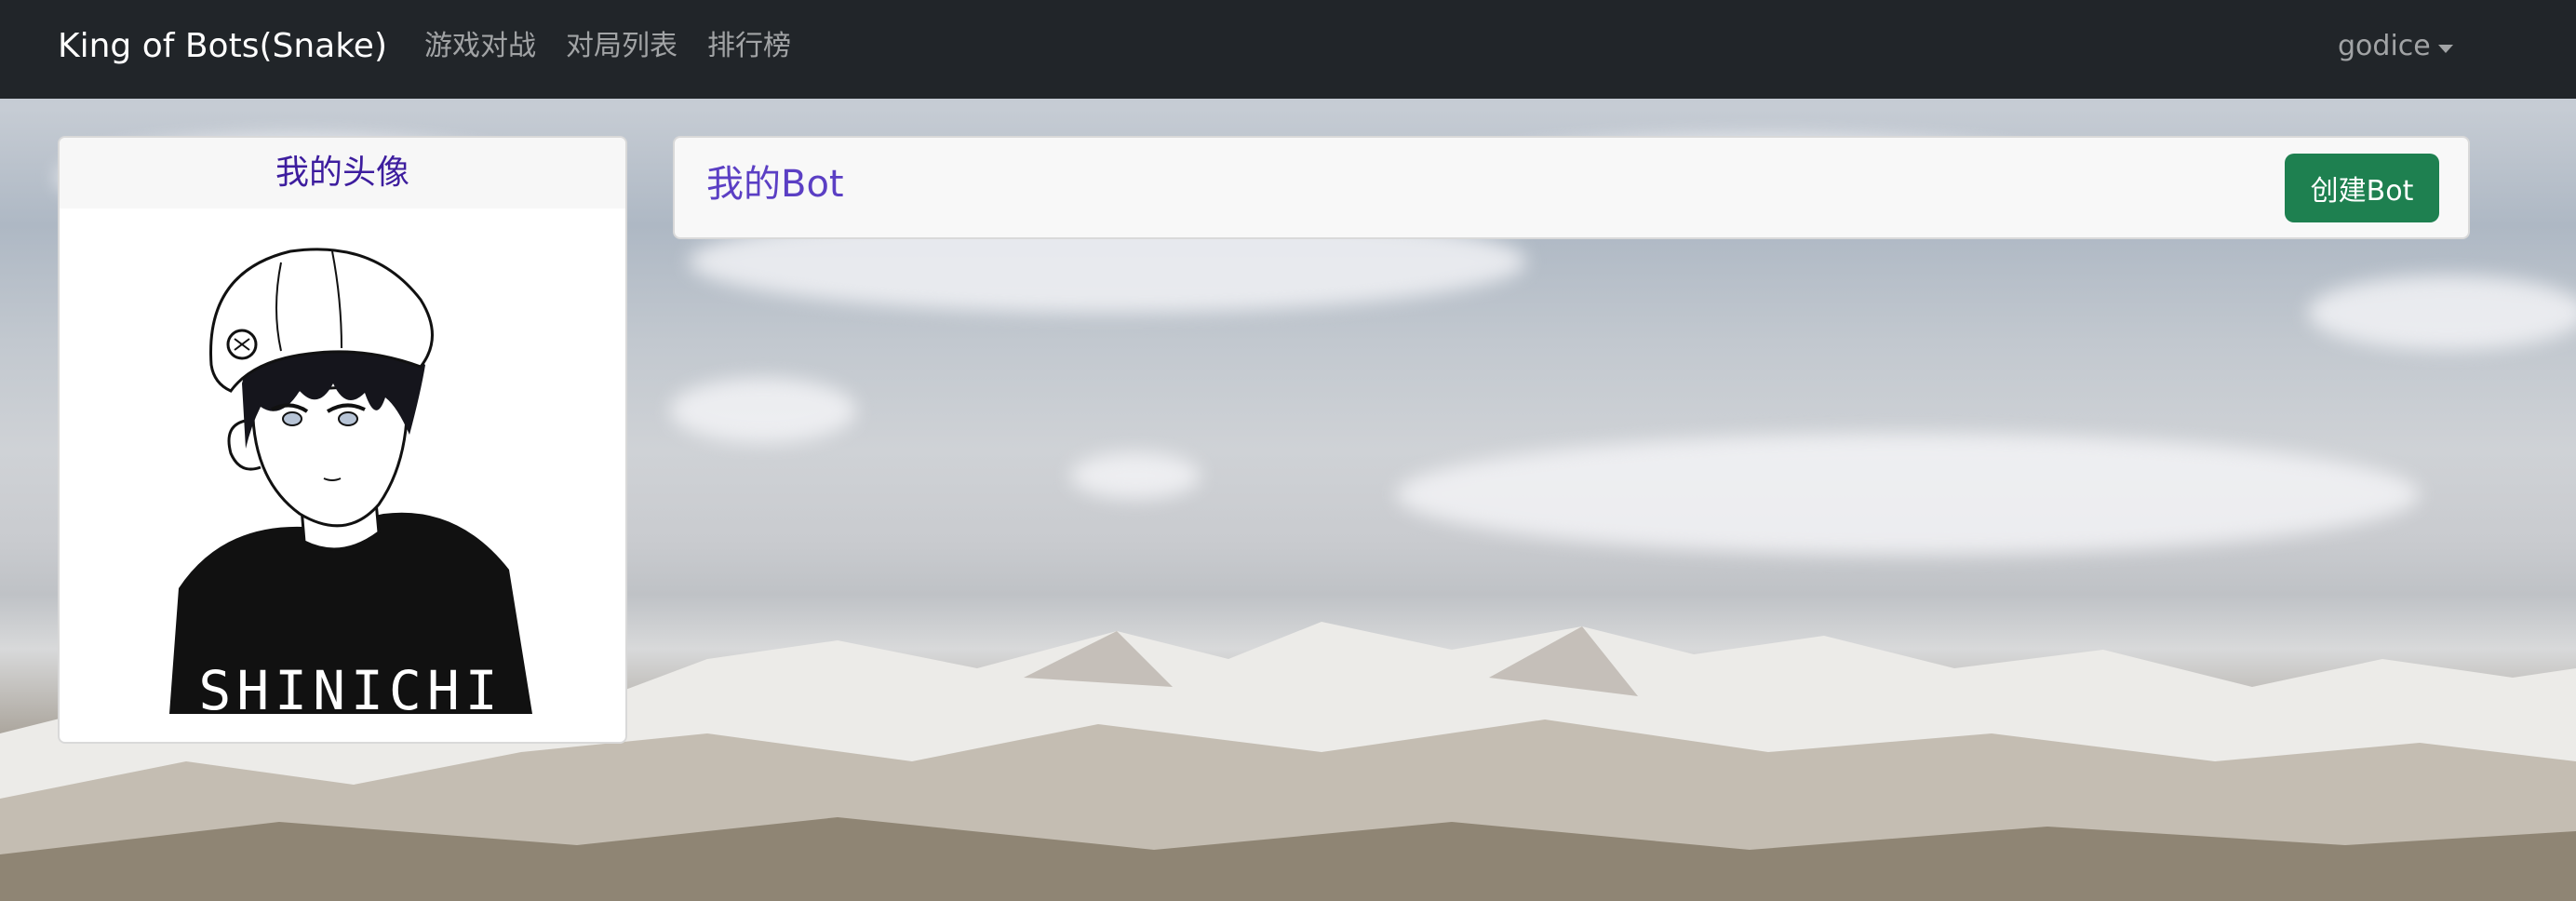  I want to click on nav-link-ranklist: 排行榜, so click(749, 46).